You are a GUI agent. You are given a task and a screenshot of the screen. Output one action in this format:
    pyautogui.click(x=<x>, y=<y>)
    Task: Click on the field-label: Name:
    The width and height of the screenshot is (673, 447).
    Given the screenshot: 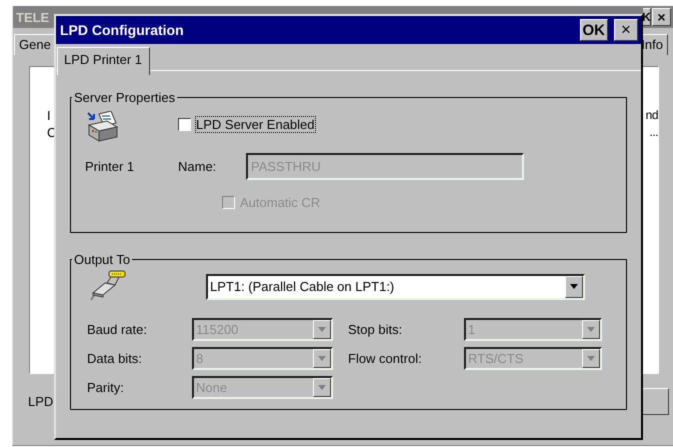 What is the action you would take?
    pyautogui.click(x=198, y=166)
    